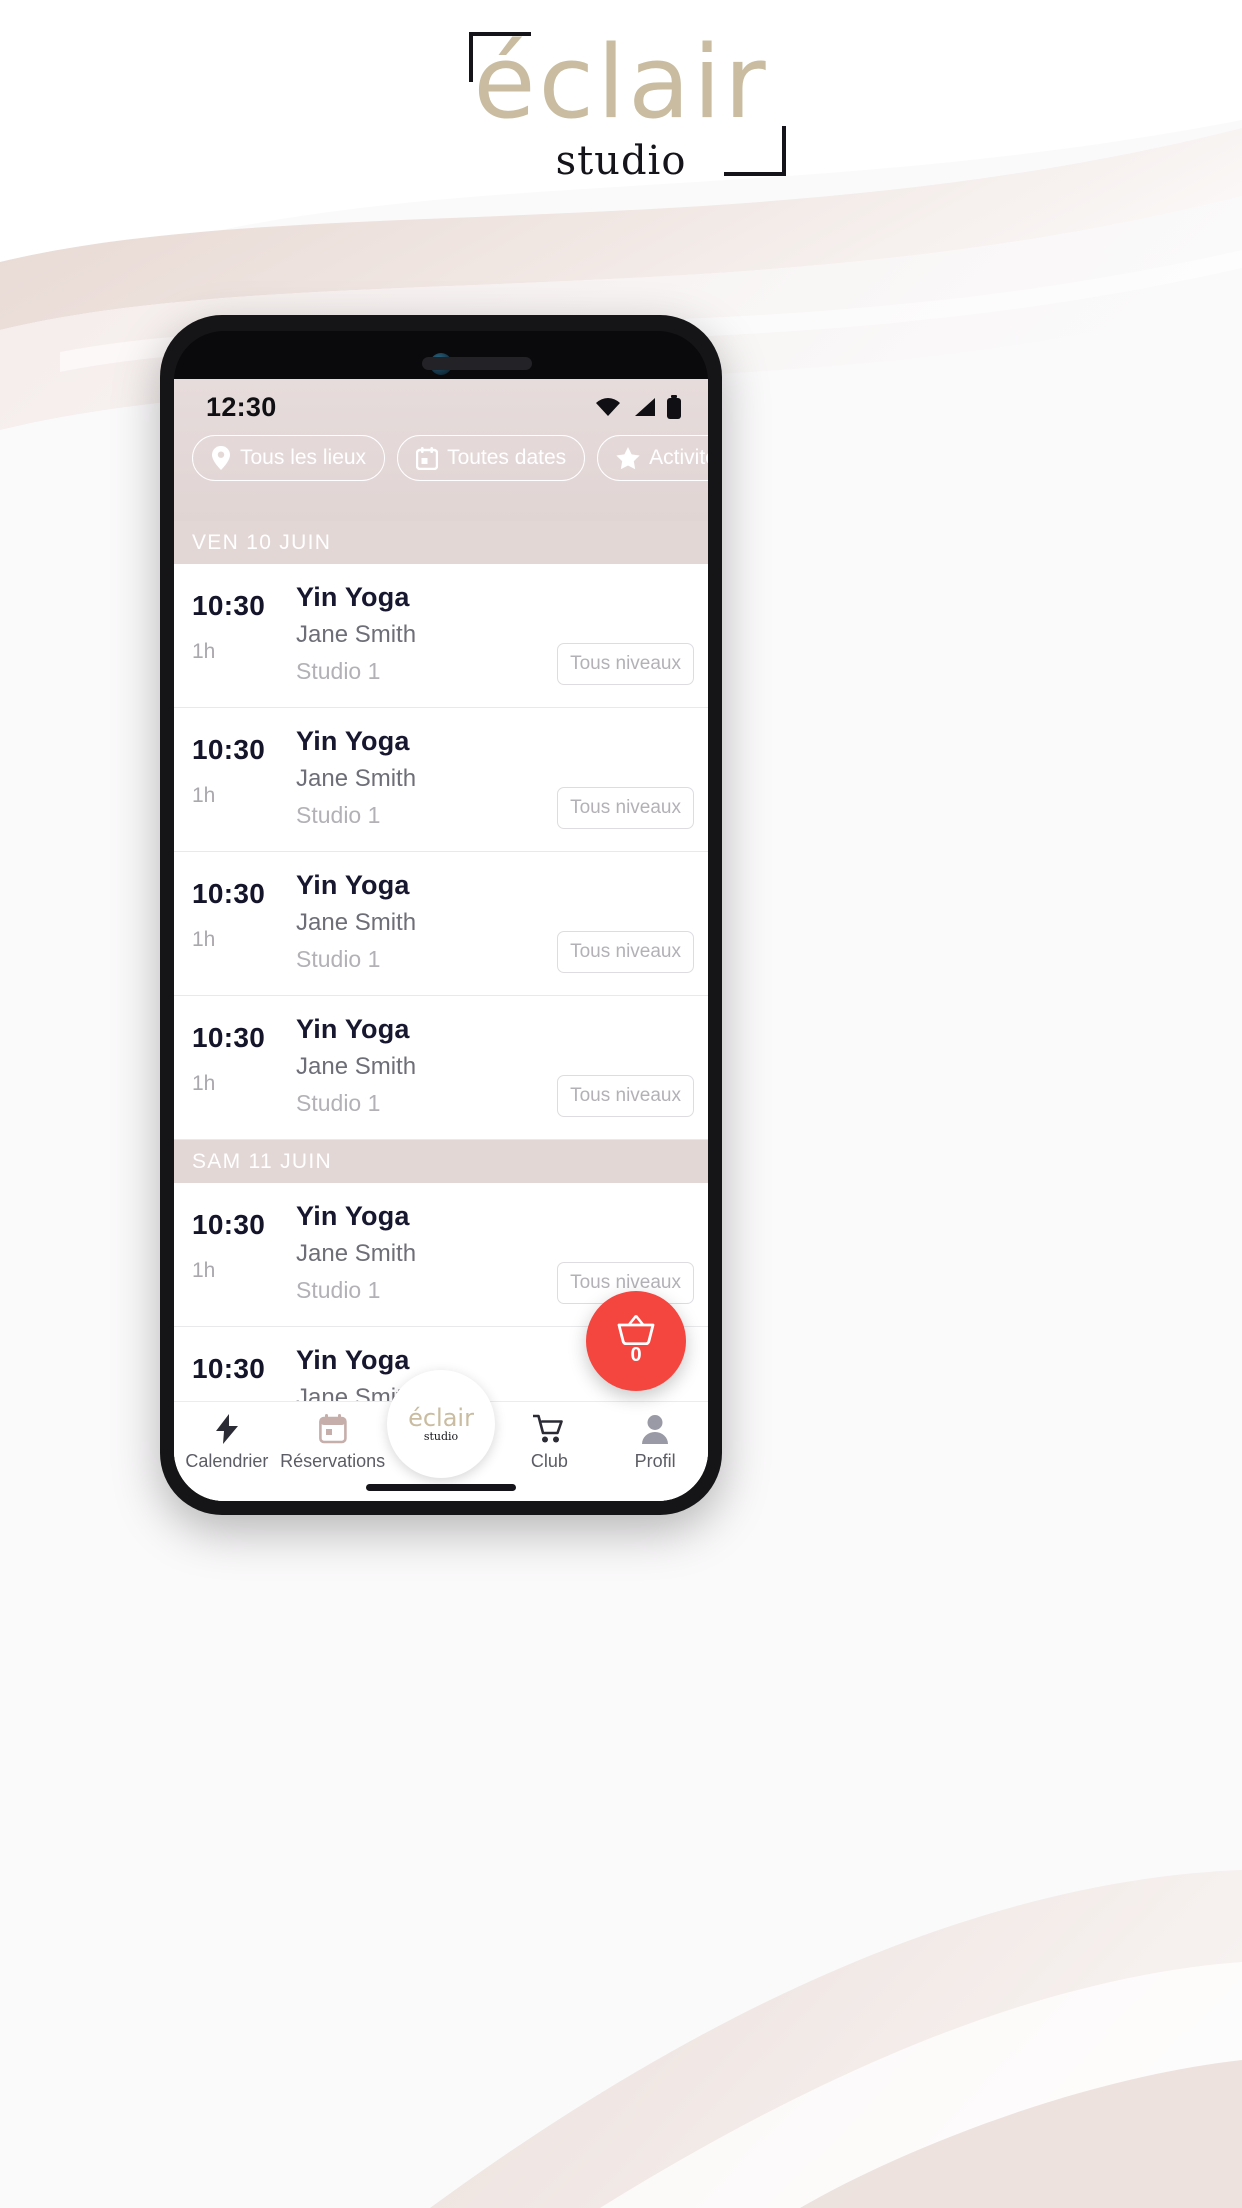 This screenshot has width=1242, height=2208. I want to click on nav-item-reservations: Réservations, so click(333, 1437).